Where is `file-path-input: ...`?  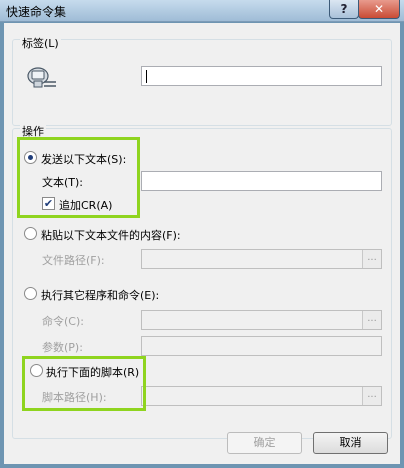 file-path-input: ... is located at coordinates (261, 259).